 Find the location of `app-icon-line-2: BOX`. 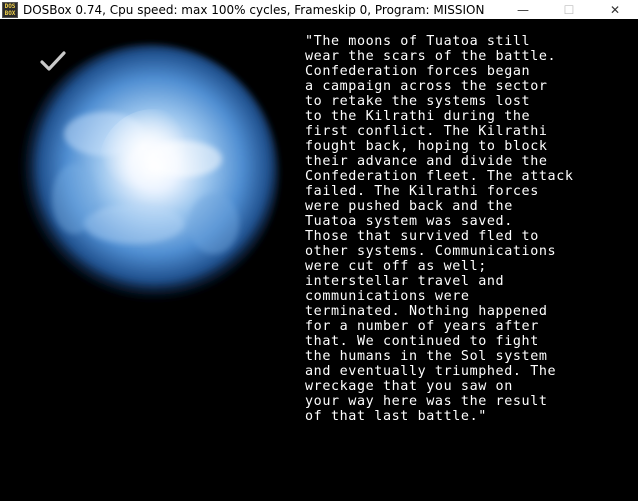

app-icon-line-2: BOX is located at coordinates (10, 13).